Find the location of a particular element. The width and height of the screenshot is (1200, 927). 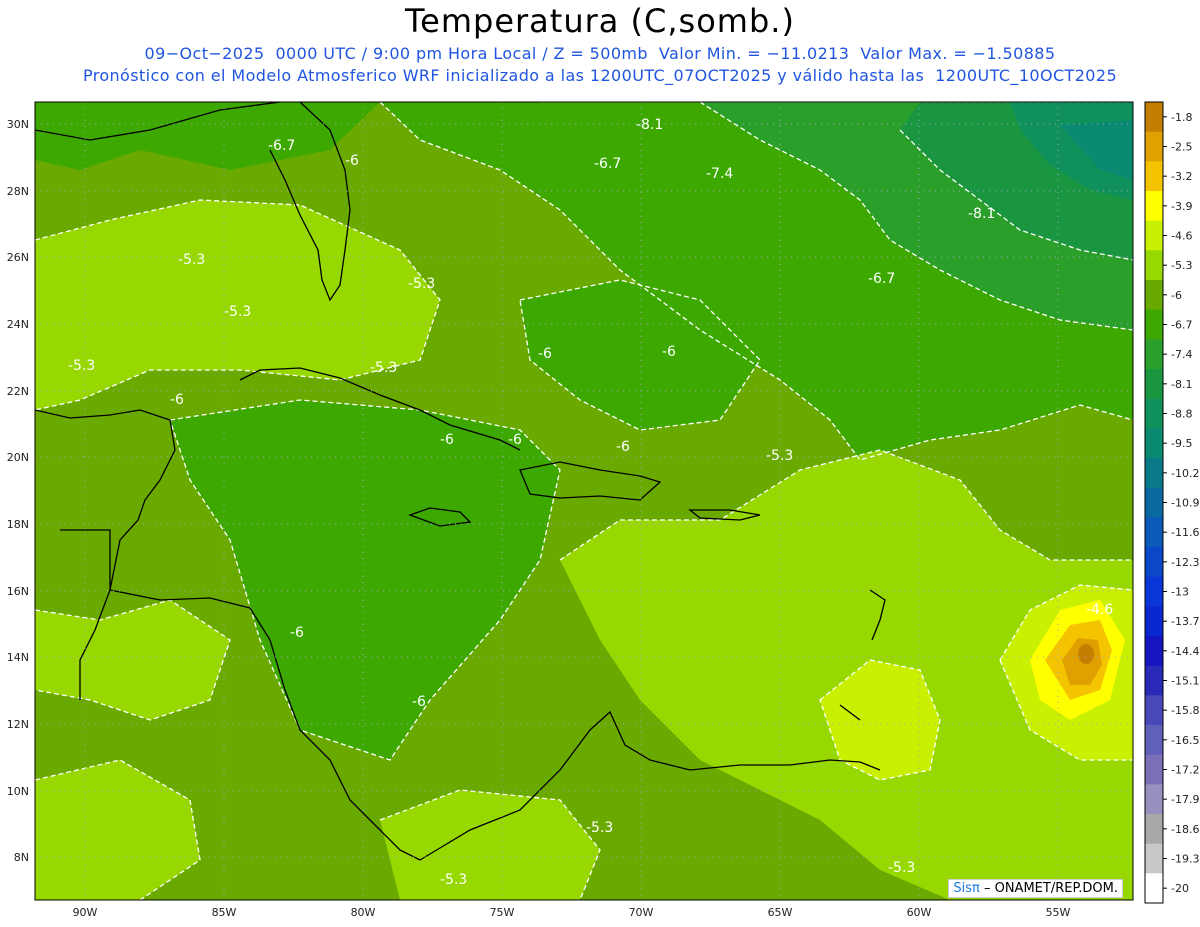

contour-label: -7.4 is located at coordinates (719, 174).